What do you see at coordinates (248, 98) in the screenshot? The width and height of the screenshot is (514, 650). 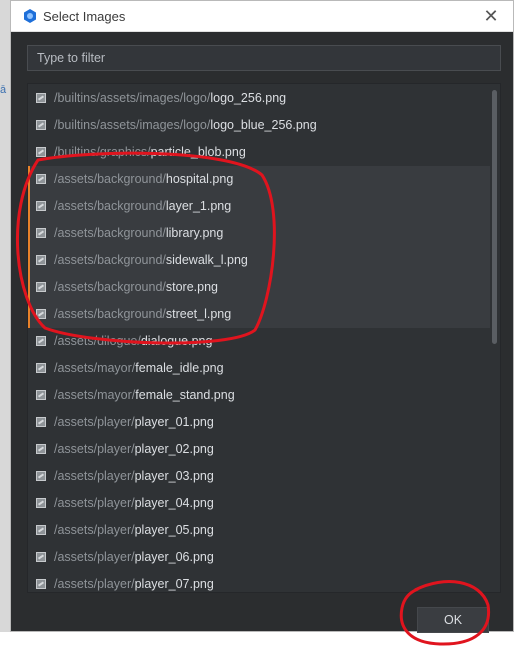 I see `file-name: logo_256.png` at bounding box center [248, 98].